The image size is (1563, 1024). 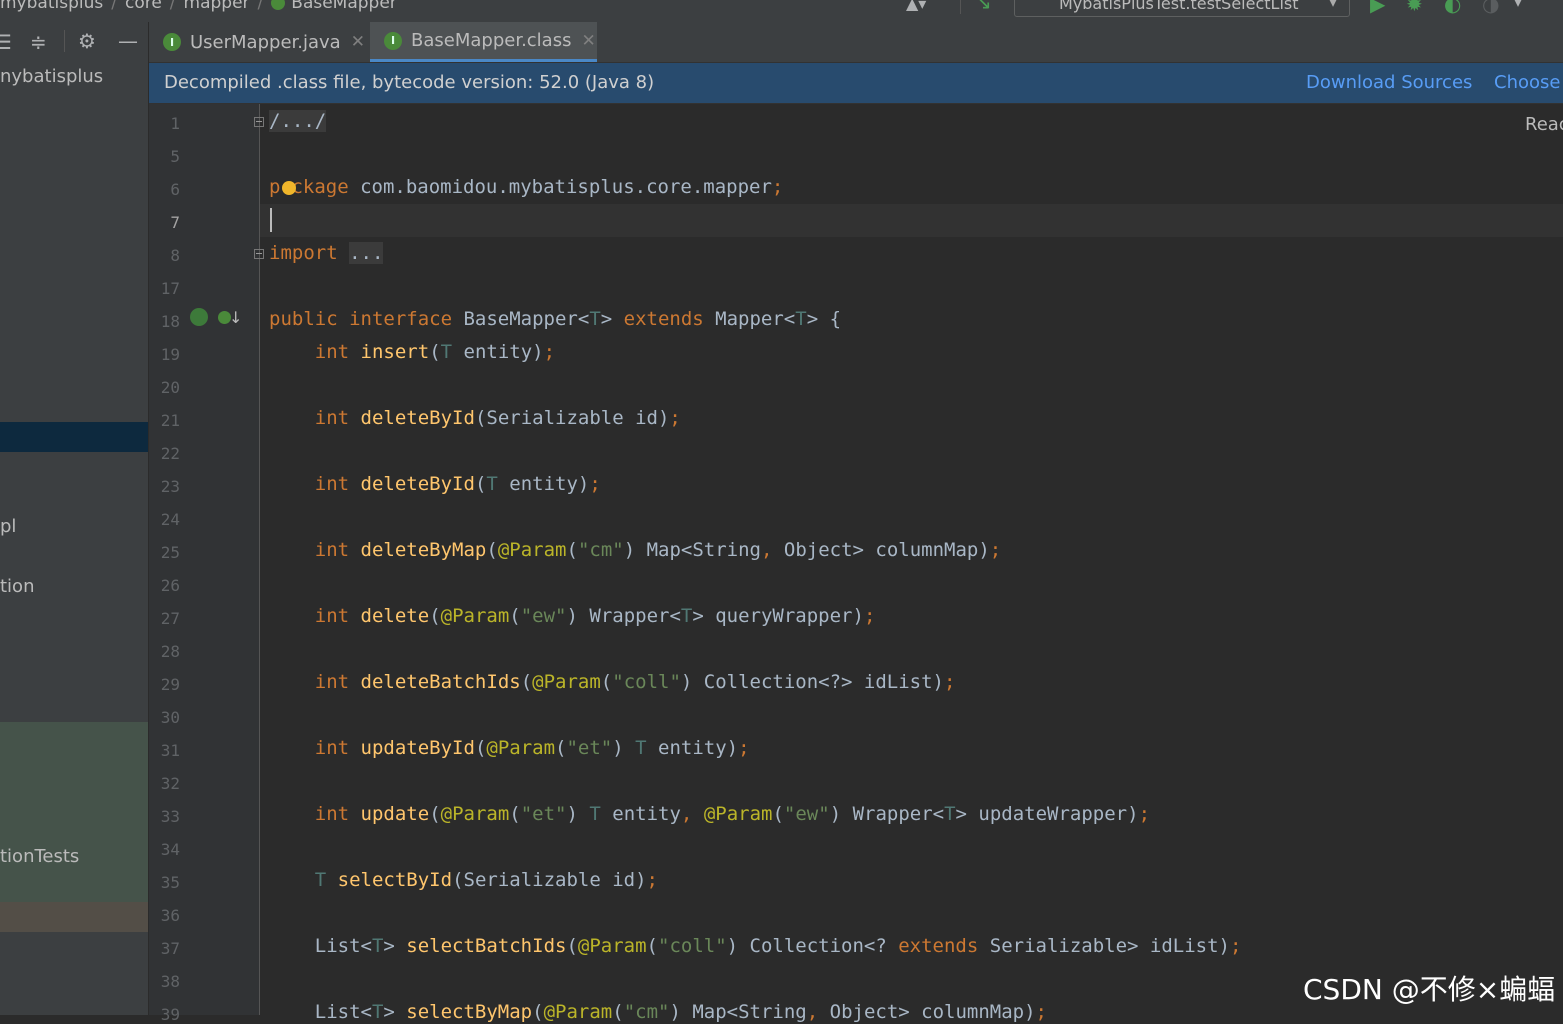 What do you see at coordinates (435, 484) in the screenshot?
I see `code-line: int deleteById(T entity);` at bounding box center [435, 484].